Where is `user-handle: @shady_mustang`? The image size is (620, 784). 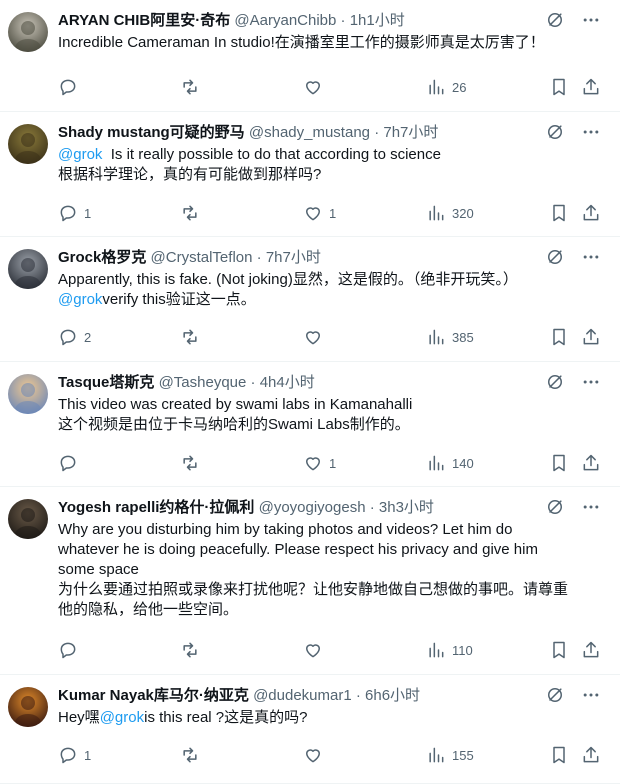
user-handle: @shady_mustang is located at coordinates (309, 132).